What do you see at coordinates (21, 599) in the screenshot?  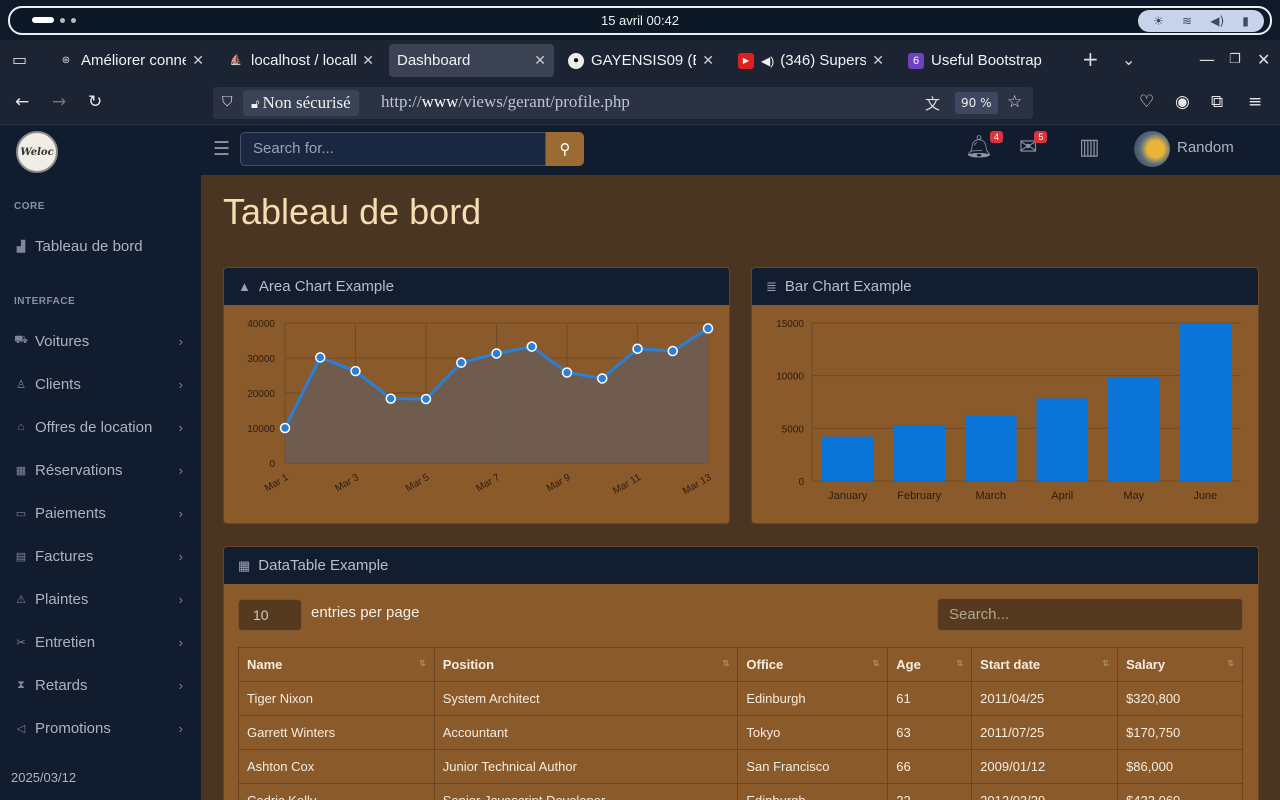 I see `warning-icon: ⚠` at bounding box center [21, 599].